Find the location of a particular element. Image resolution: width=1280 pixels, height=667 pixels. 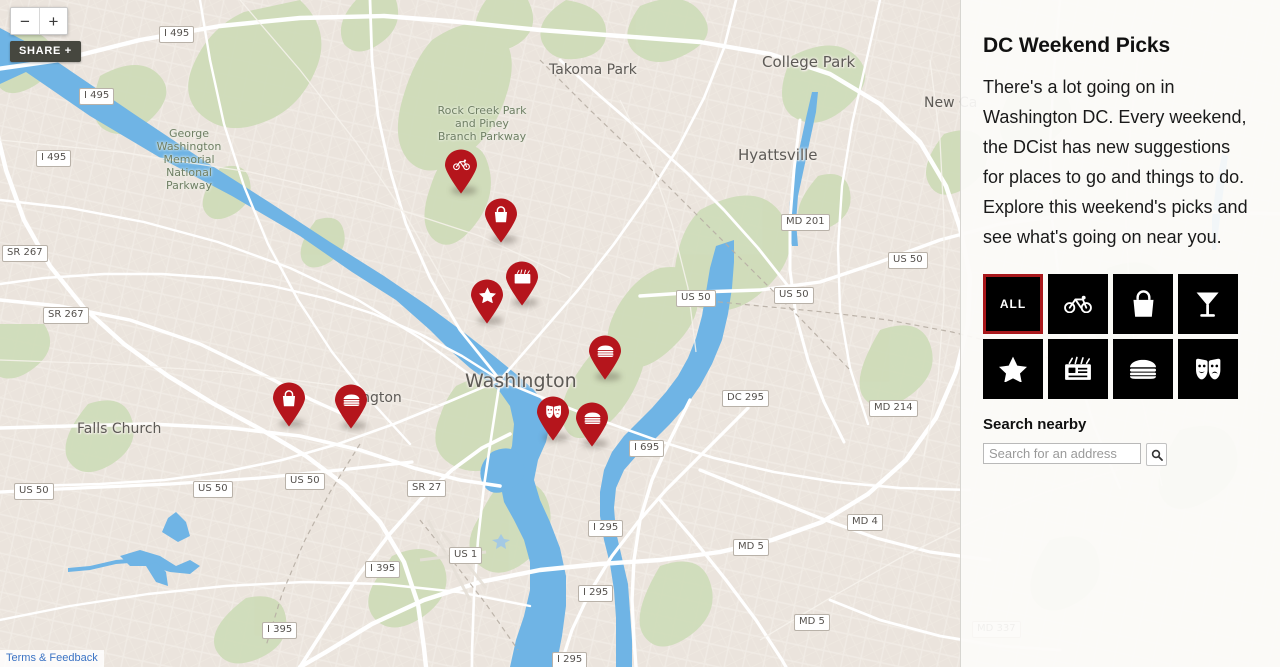

category-button-biking is located at coordinates (1078, 304).